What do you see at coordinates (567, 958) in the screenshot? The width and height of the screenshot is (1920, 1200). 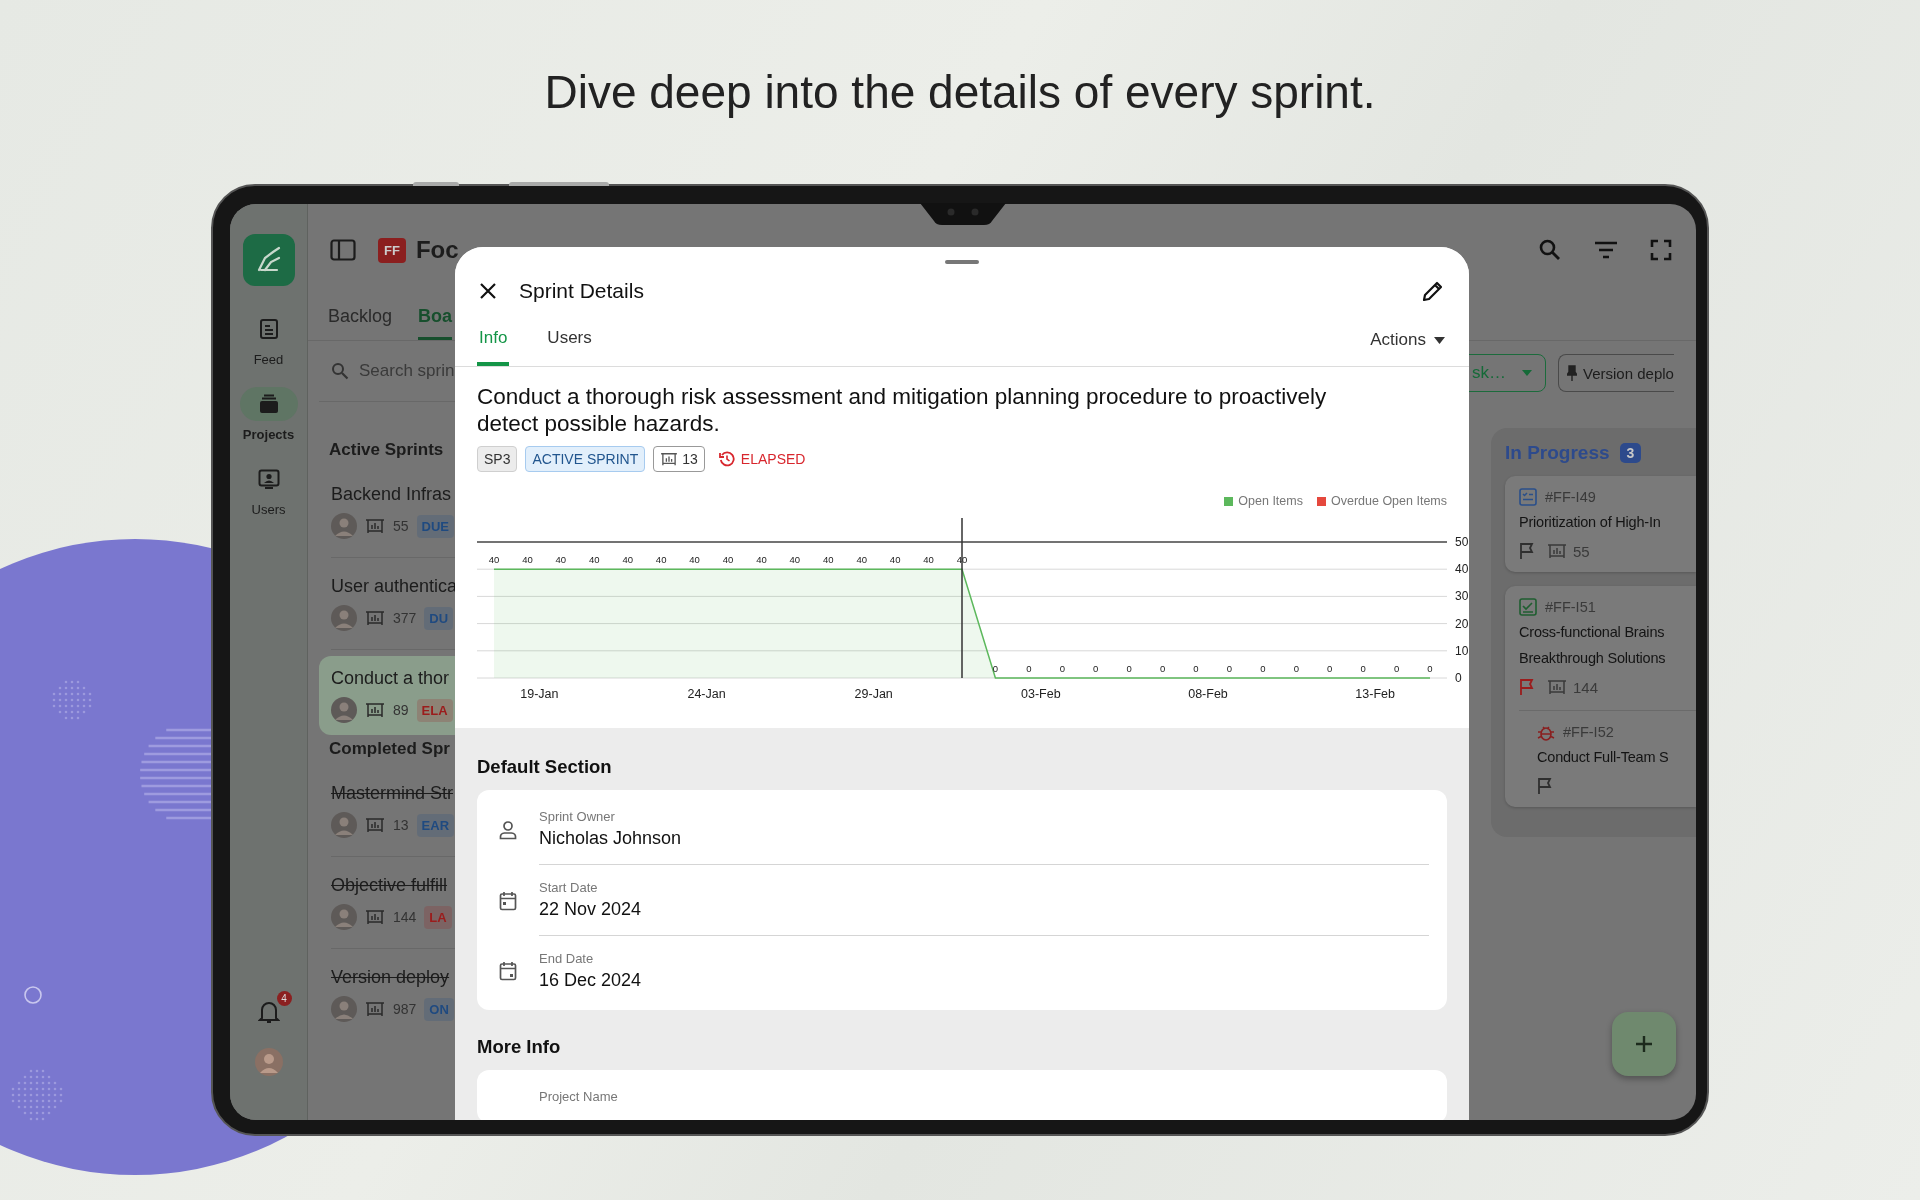 I see `field-label: End Date` at bounding box center [567, 958].